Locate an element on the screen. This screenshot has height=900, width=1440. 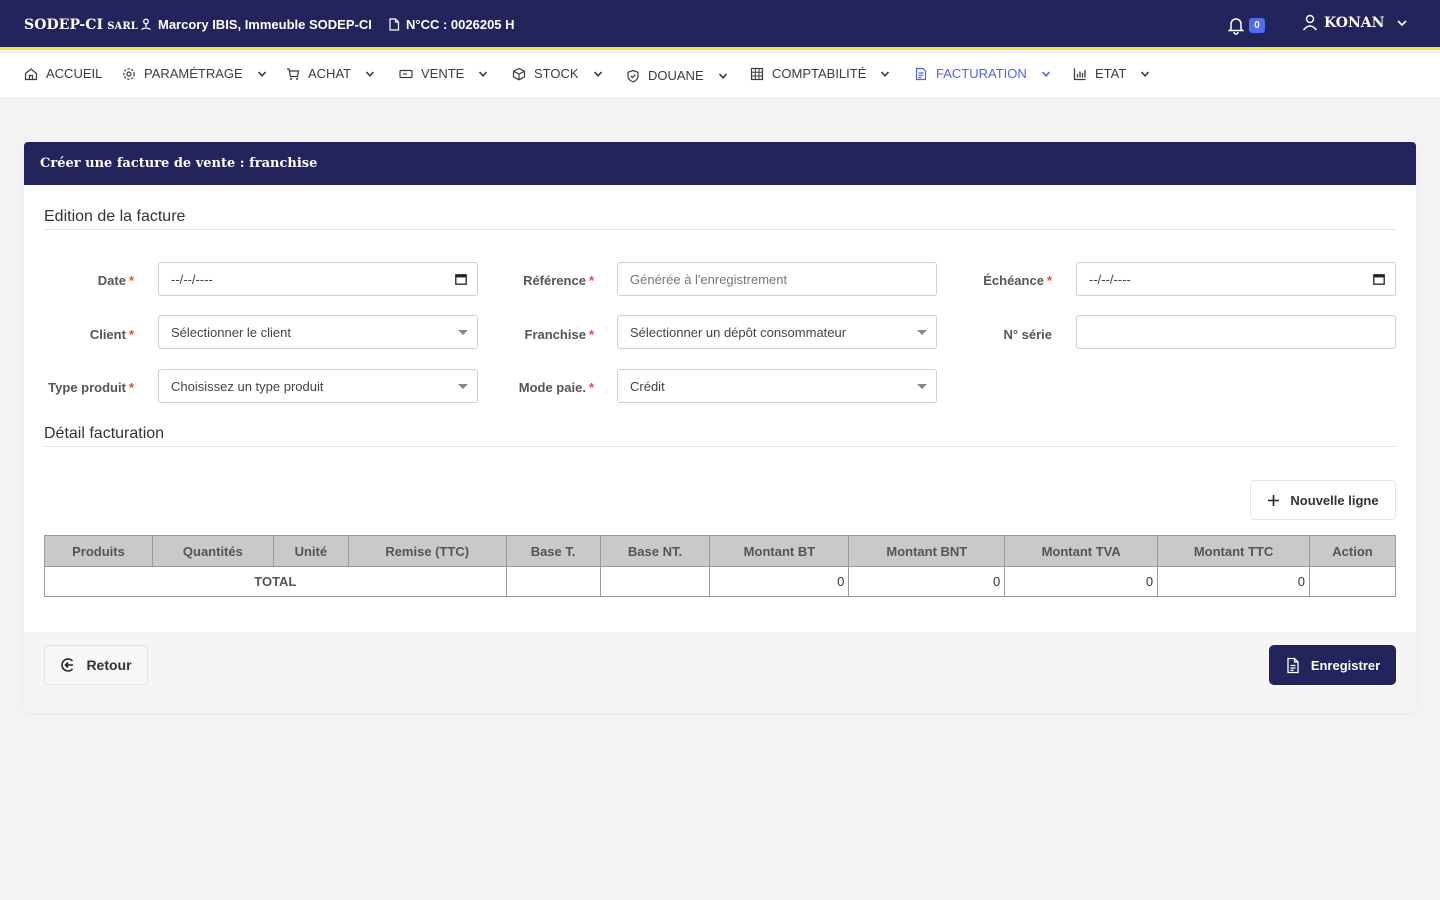
franchise-value: Sélectionner un dépôt consommateur is located at coordinates (738, 332).